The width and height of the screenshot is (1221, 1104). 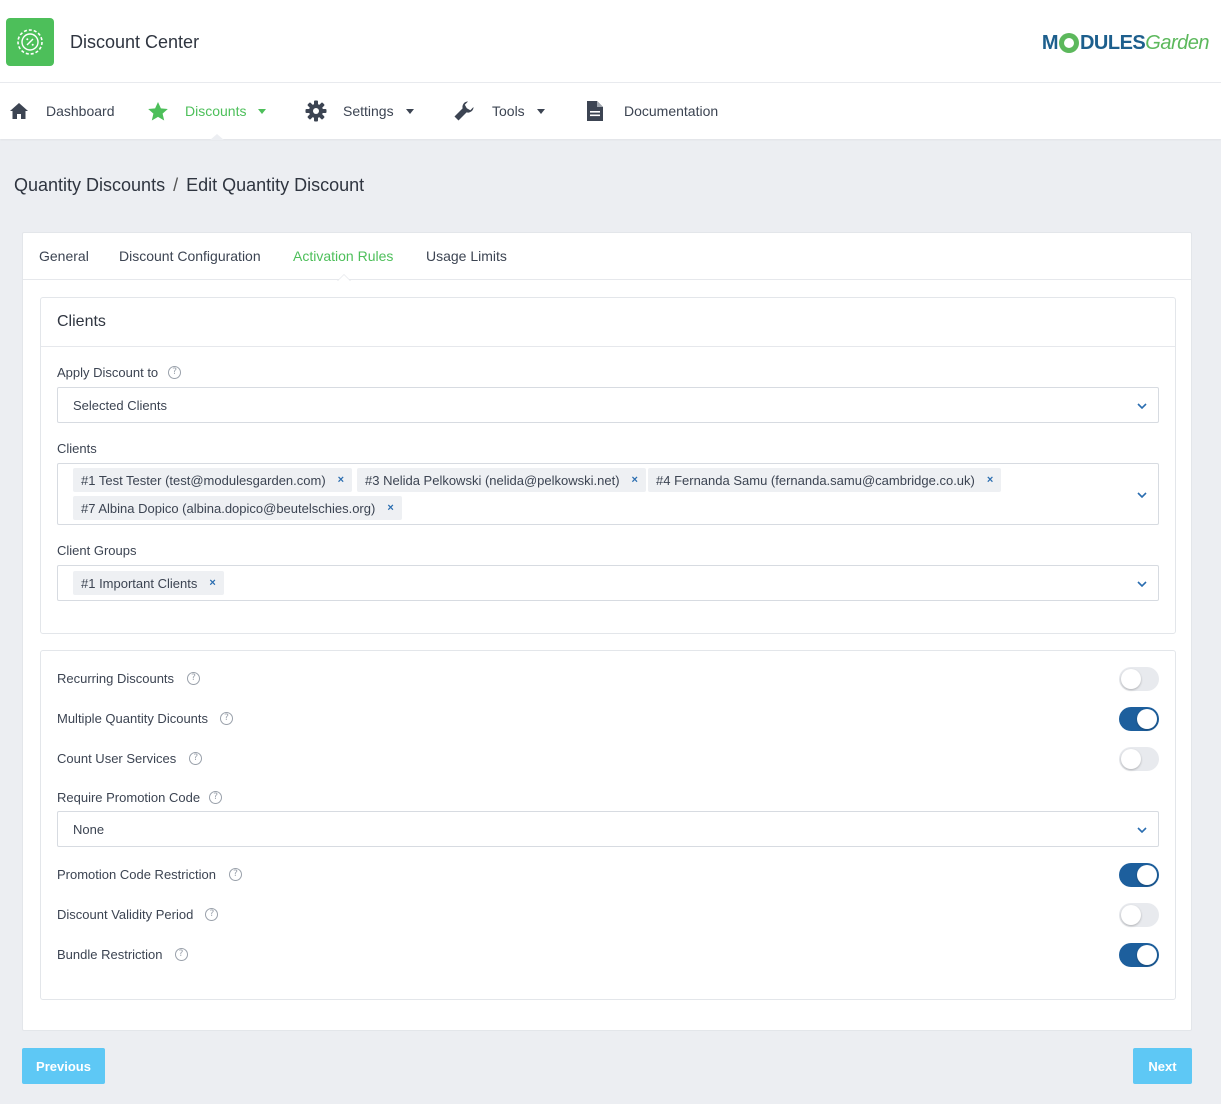 What do you see at coordinates (316, 111) in the screenshot?
I see `gear-icon` at bounding box center [316, 111].